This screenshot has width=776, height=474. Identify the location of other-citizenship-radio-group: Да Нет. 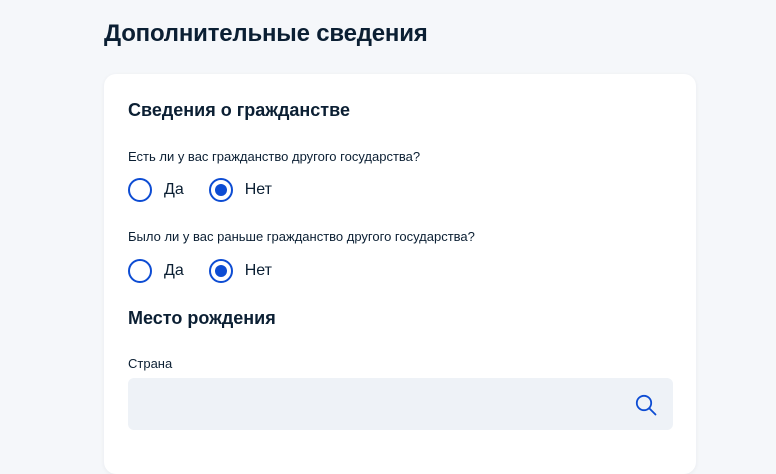
(200, 190).